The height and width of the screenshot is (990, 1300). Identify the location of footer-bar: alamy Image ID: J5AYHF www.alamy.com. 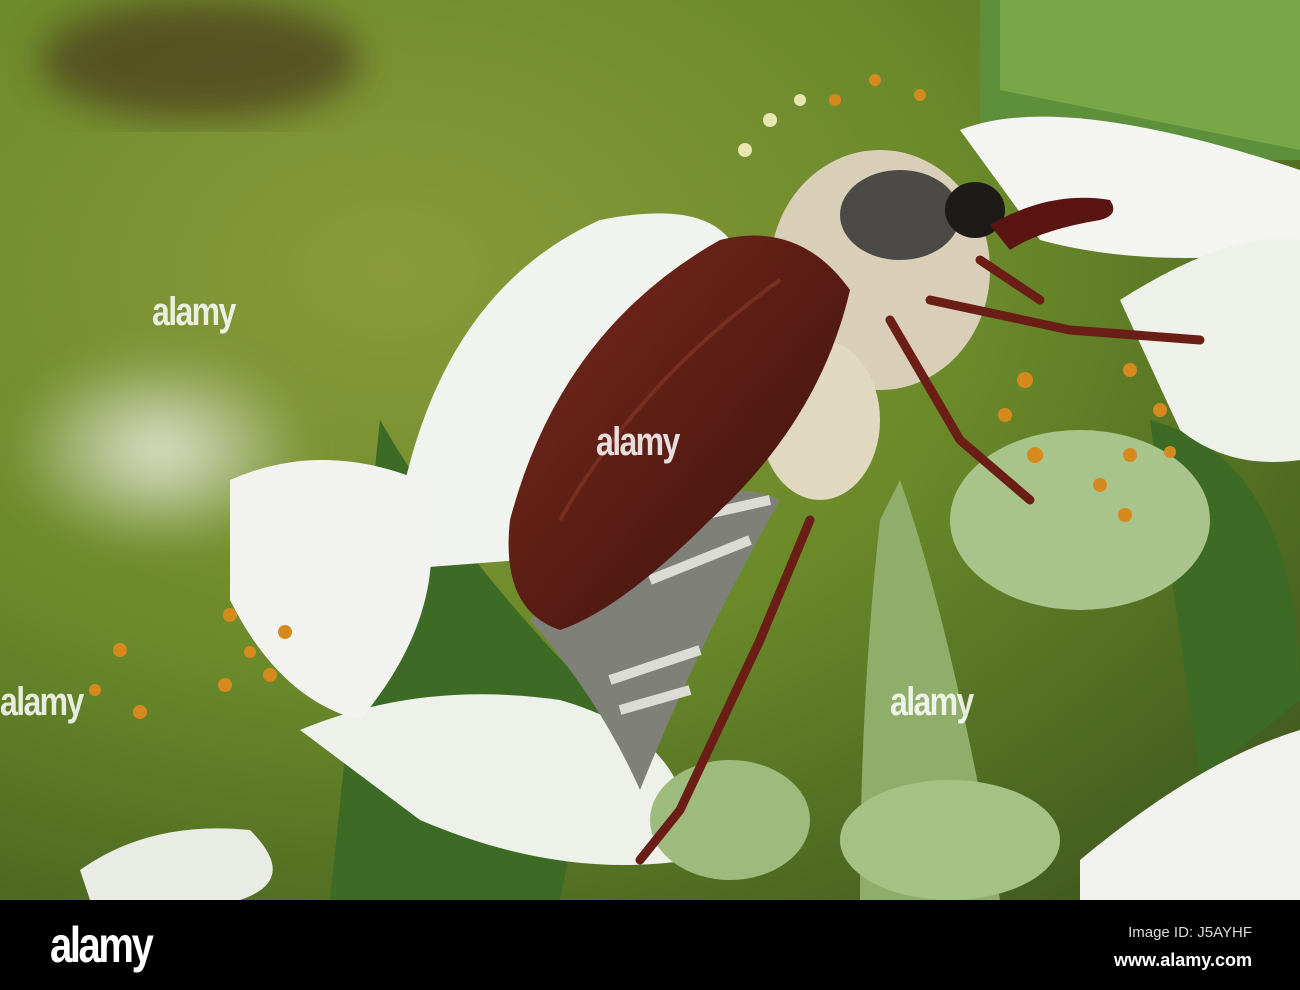
(650, 945).